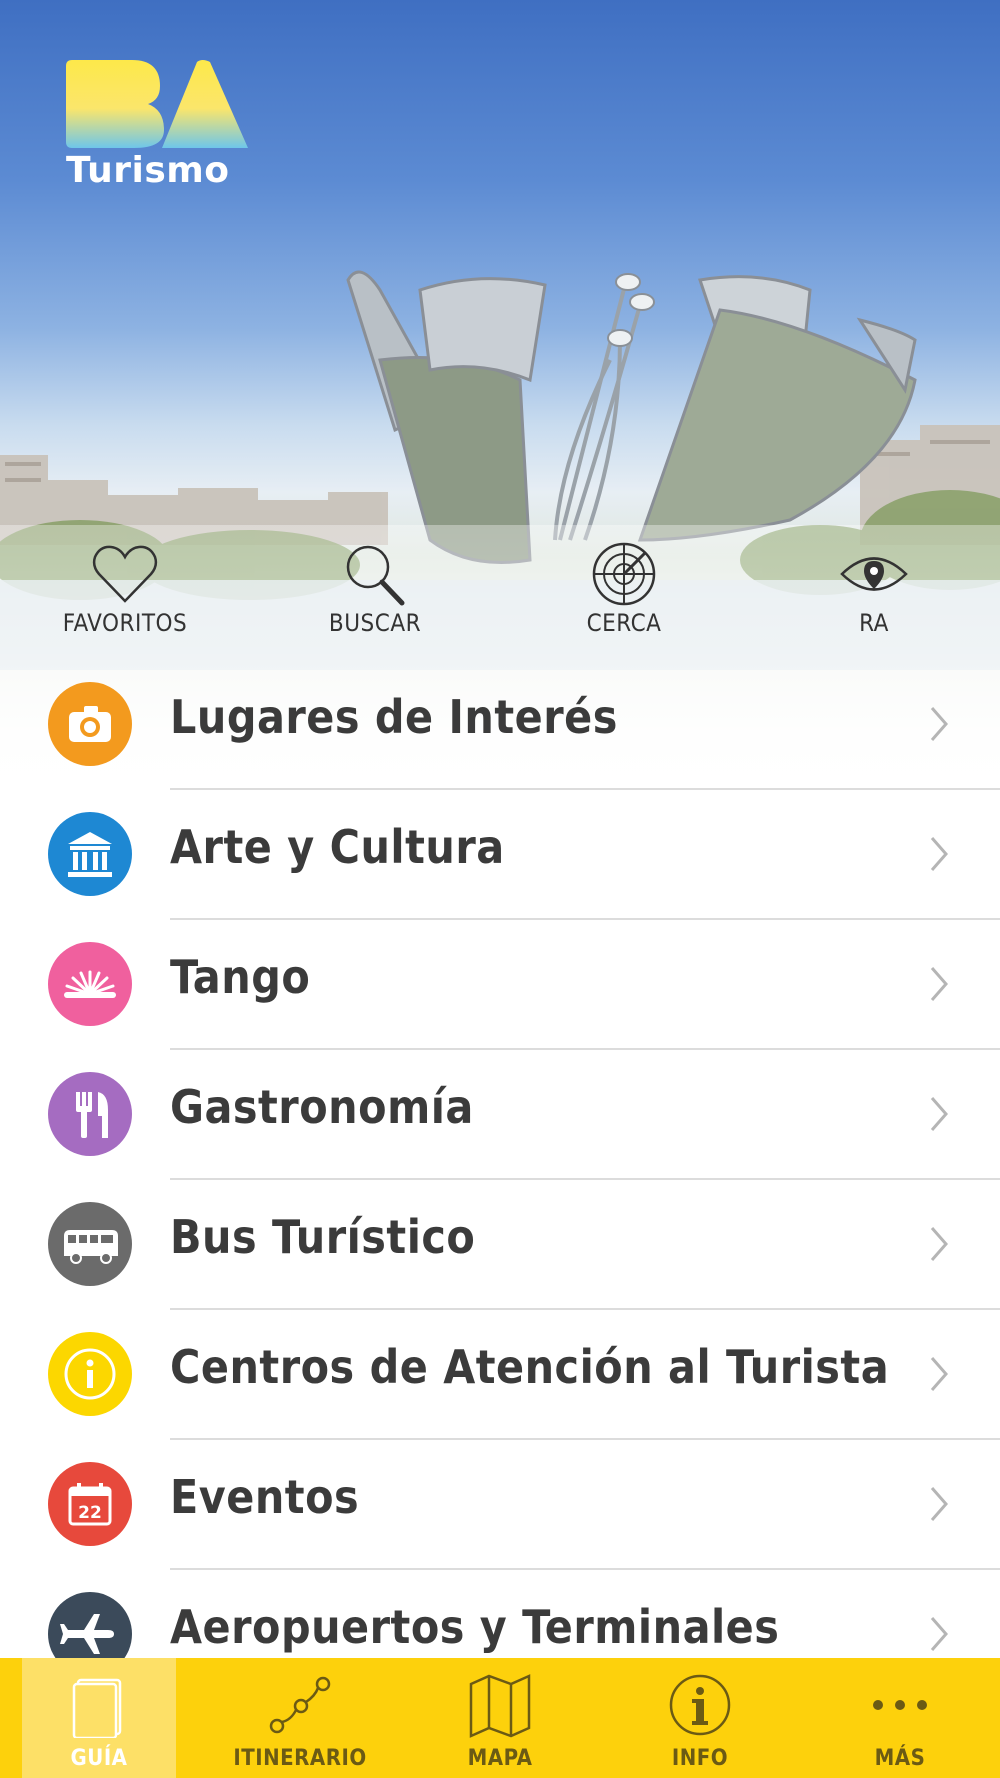  What do you see at coordinates (874, 574) in the screenshot?
I see `eye-icon` at bounding box center [874, 574].